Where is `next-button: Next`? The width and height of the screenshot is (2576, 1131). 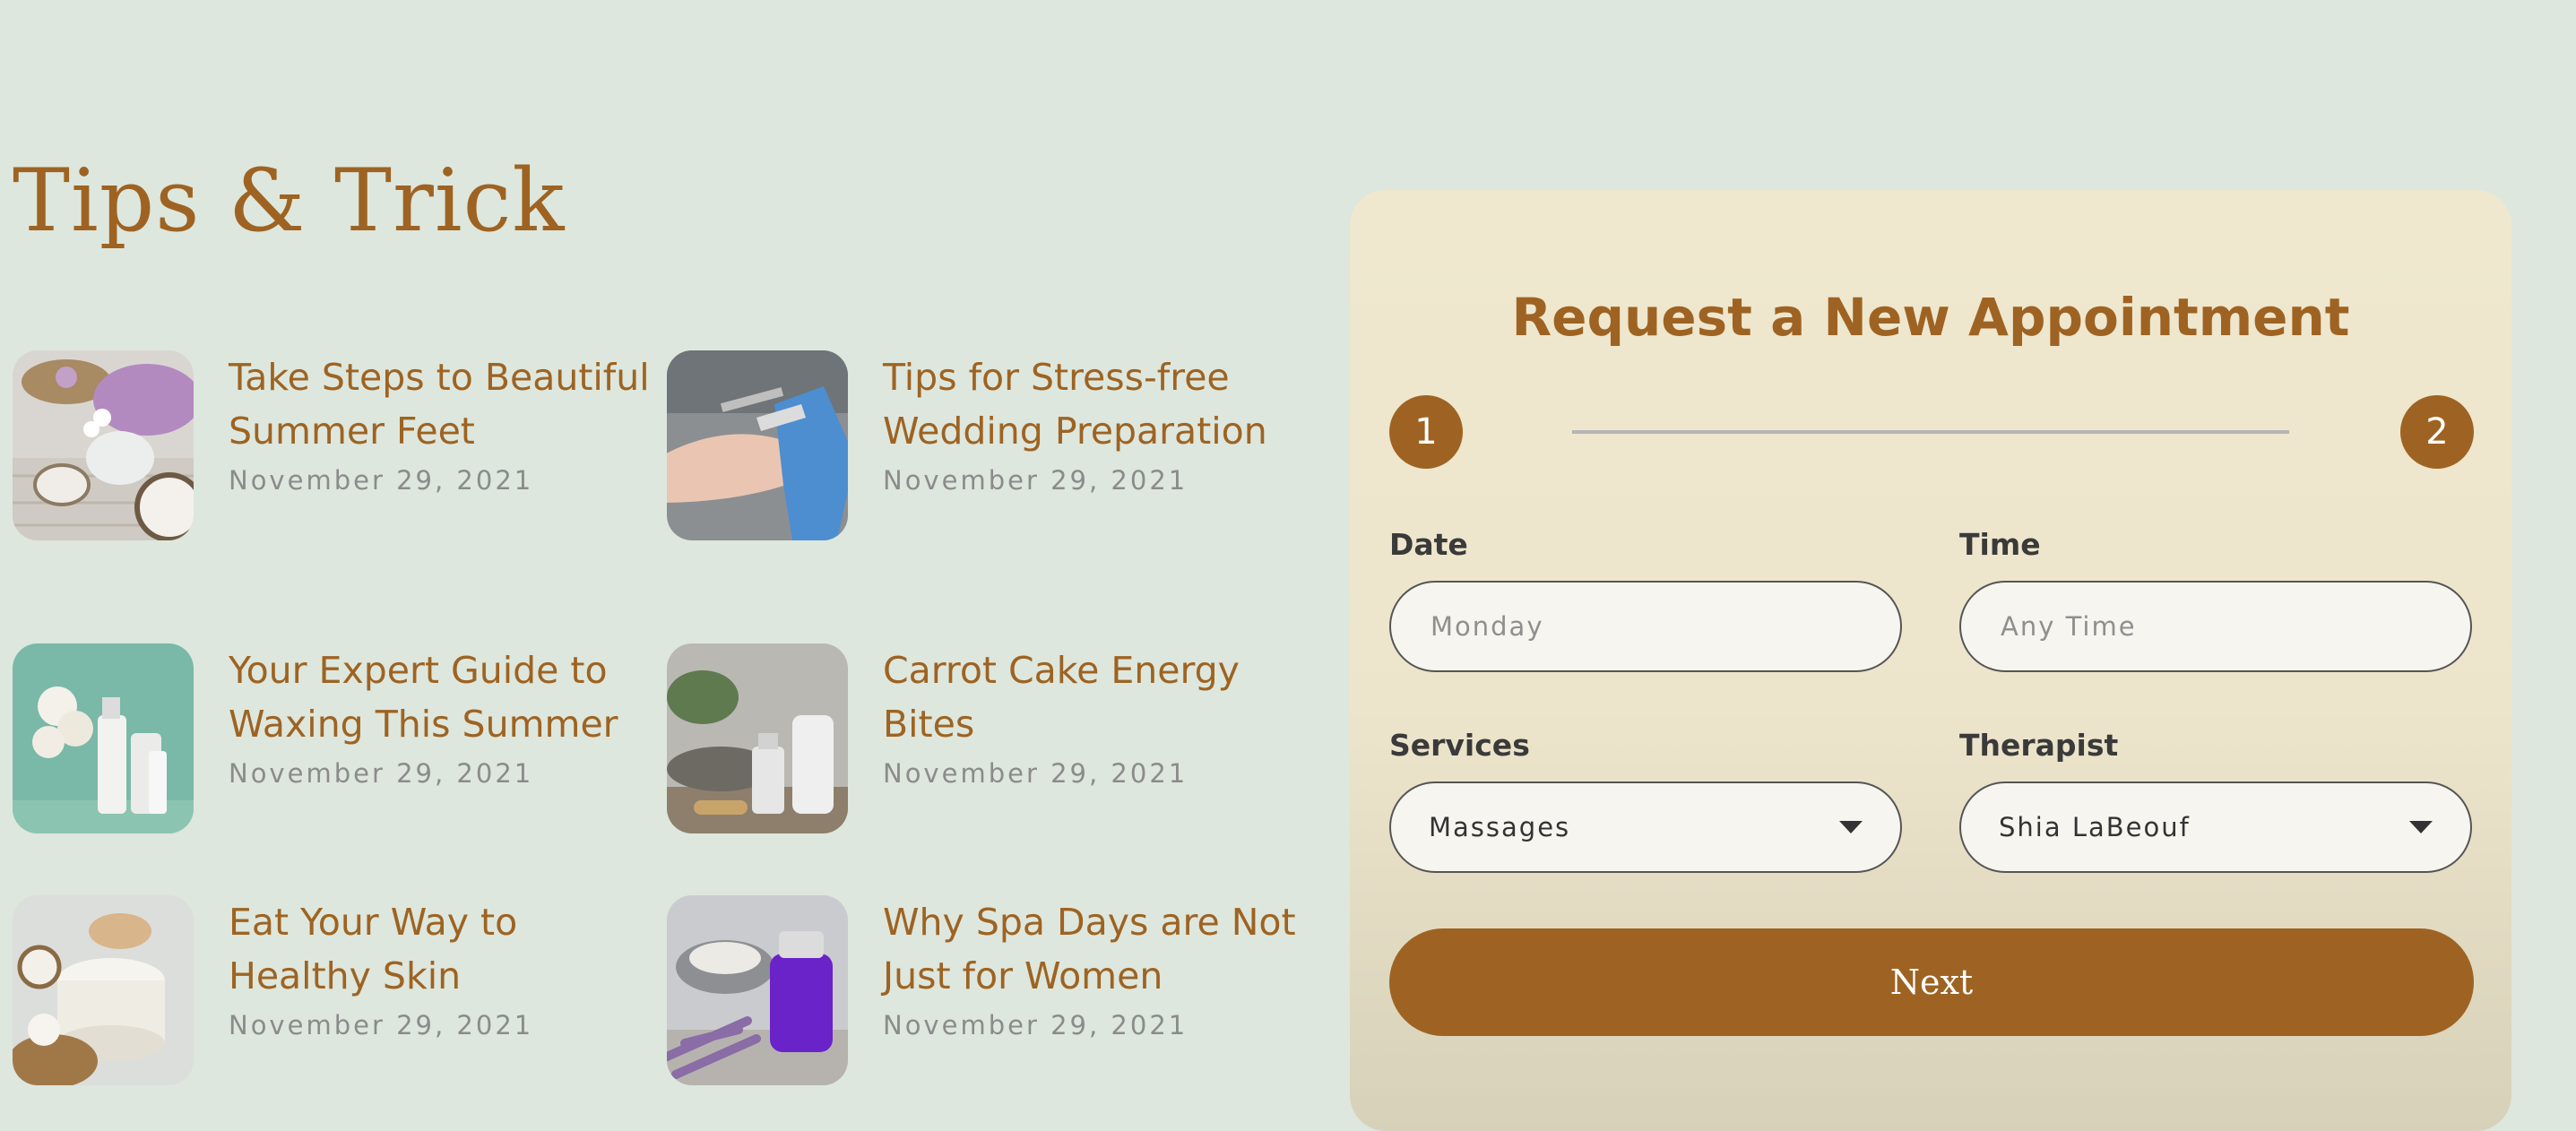
next-button: Next is located at coordinates (1931, 982).